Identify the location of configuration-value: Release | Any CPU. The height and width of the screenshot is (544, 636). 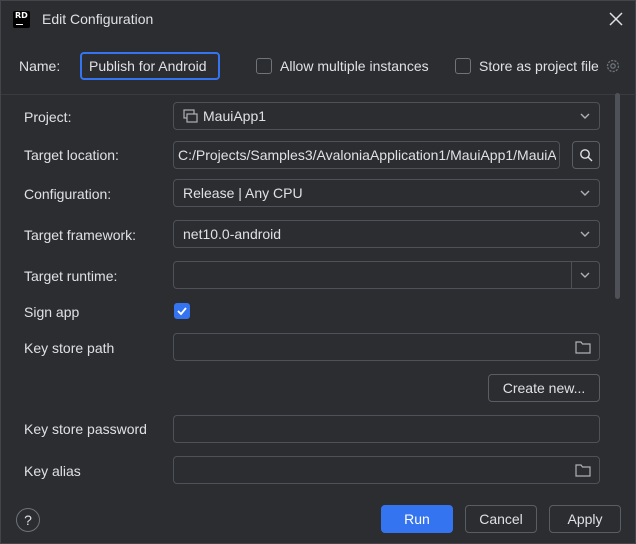
(243, 193).